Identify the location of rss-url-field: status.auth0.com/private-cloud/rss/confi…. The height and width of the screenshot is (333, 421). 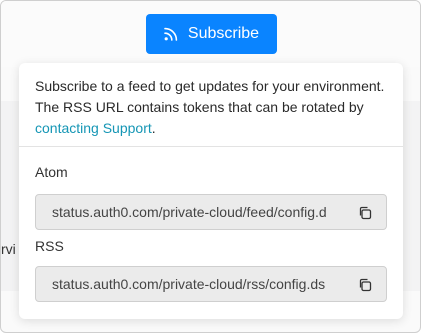
(211, 284).